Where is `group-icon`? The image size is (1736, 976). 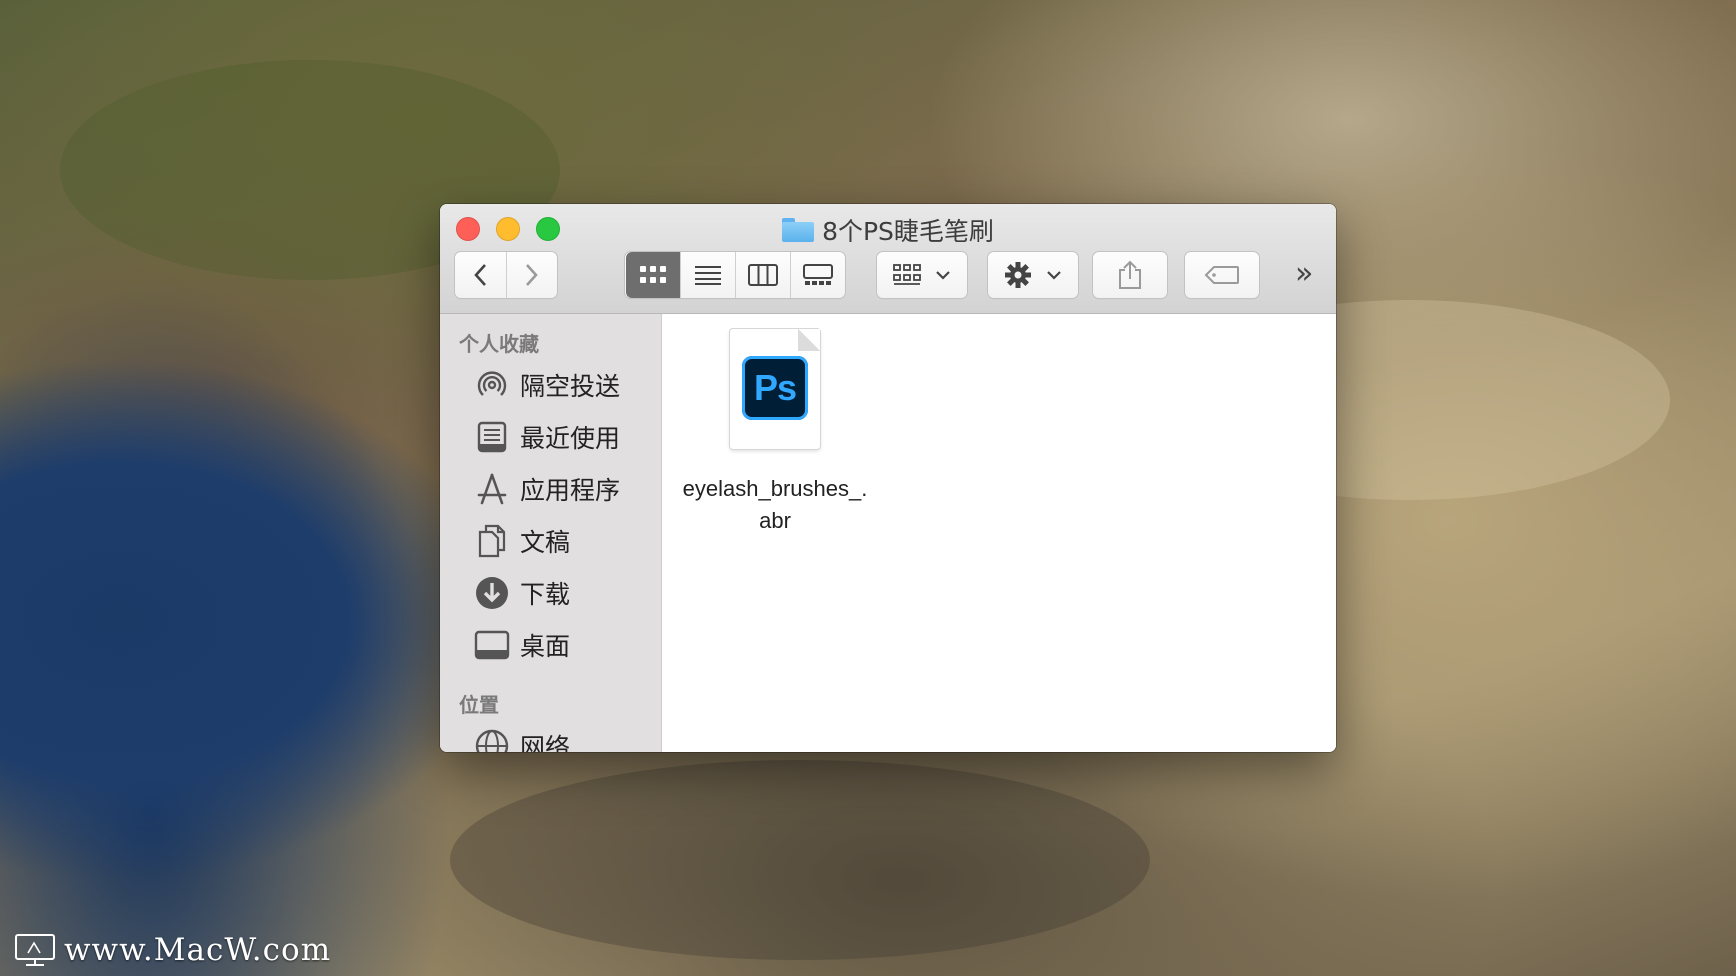
group-icon is located at coordinates (907, 274).